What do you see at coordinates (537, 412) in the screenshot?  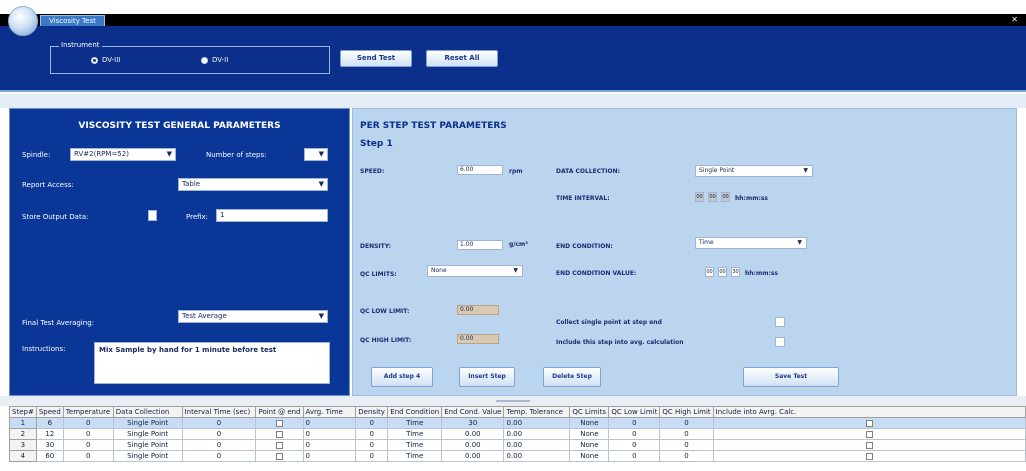 I see `column-header: Temp. Tolerance` at bounding box center [537, 412].